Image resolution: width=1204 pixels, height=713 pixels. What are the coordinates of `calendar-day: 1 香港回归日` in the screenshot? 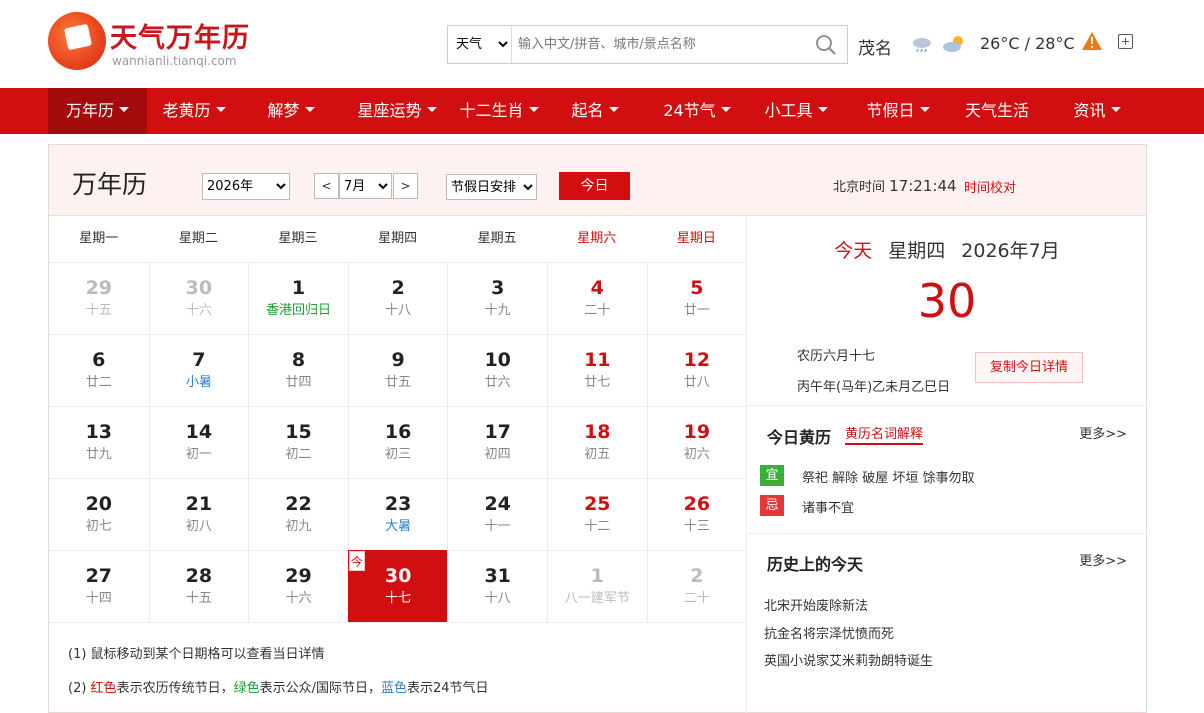 It's located at (298, 298).